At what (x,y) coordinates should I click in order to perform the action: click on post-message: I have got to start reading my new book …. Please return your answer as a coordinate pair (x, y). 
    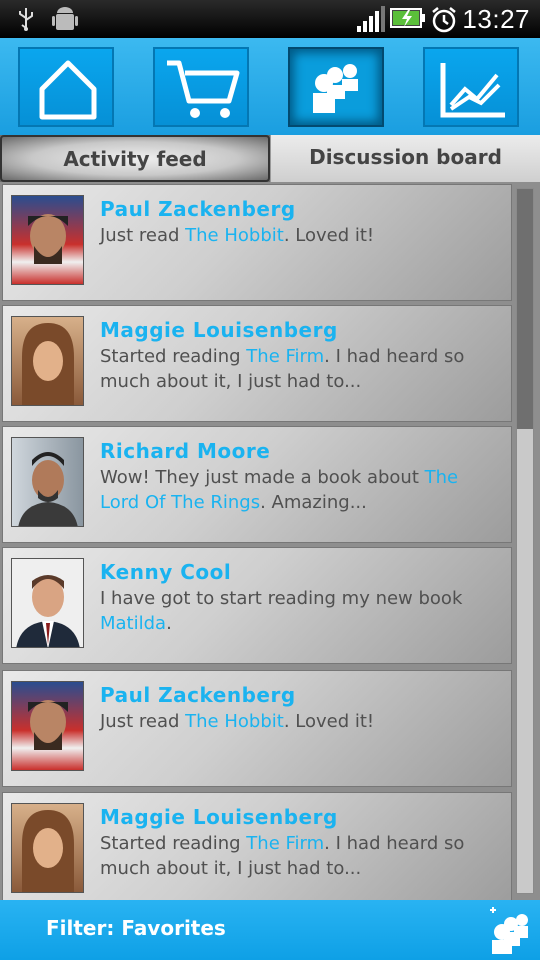
    Looking at the image, I should click on (281, 611).